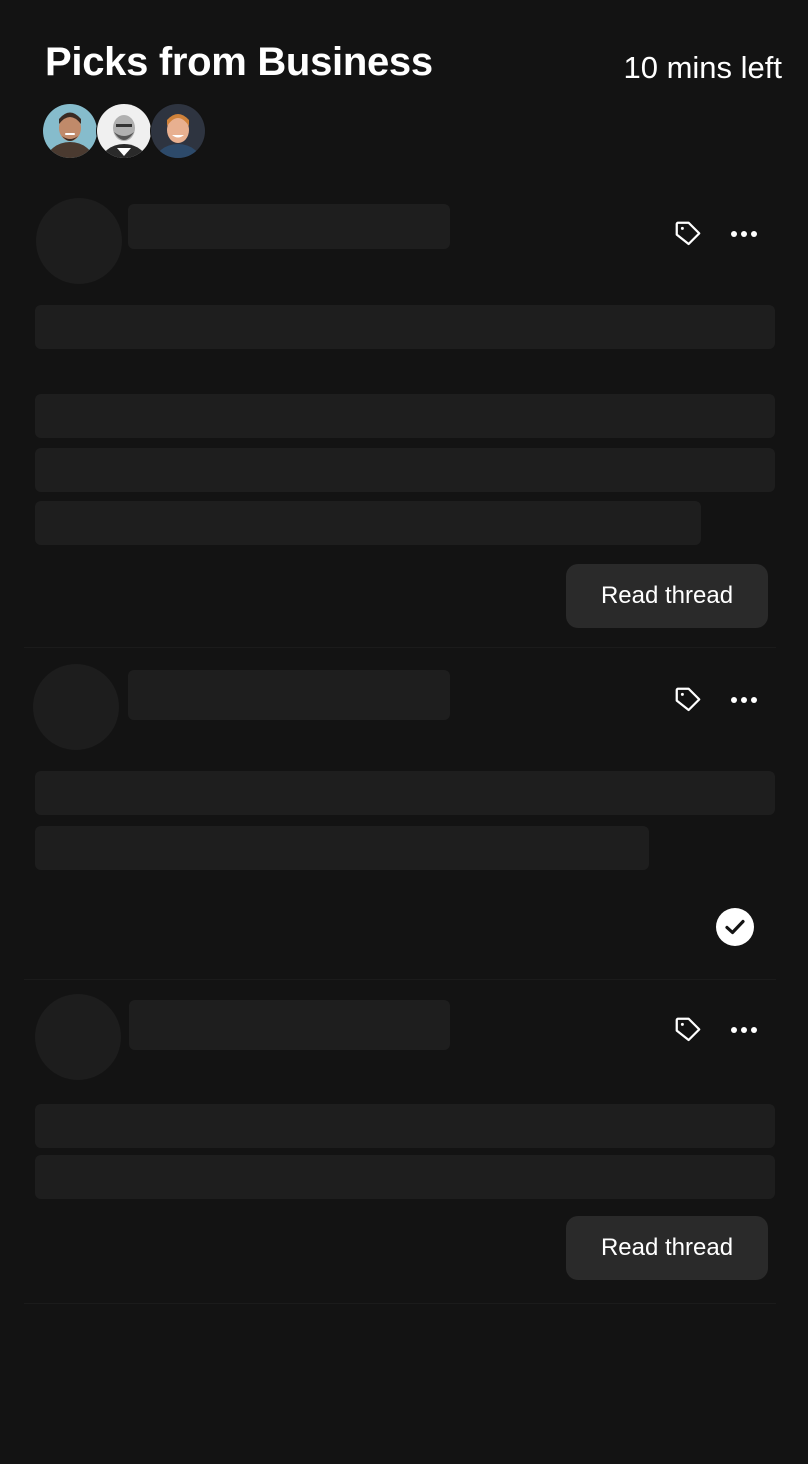 This screenshot has height=1464, width=808. Describe the element at coordinates (239, 62) in the screenshot. I see `page-title: Picks from Business` at that location.